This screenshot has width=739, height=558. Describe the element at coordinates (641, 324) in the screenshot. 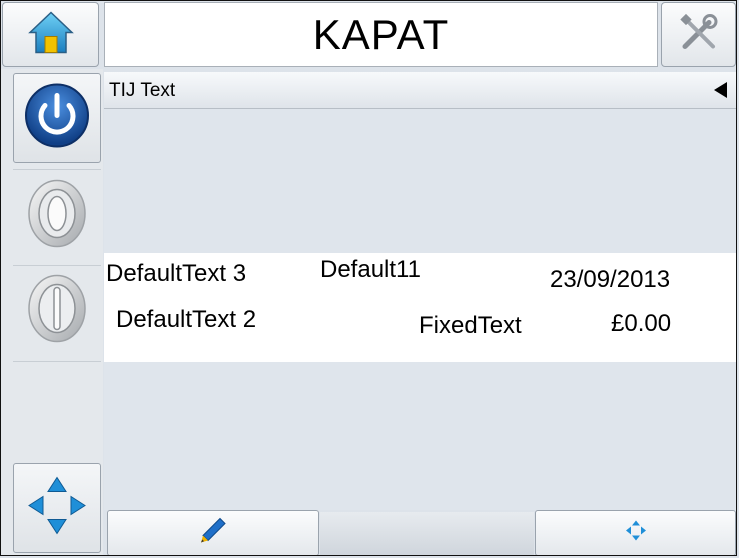

I see `message-field: £0.00` at that location.